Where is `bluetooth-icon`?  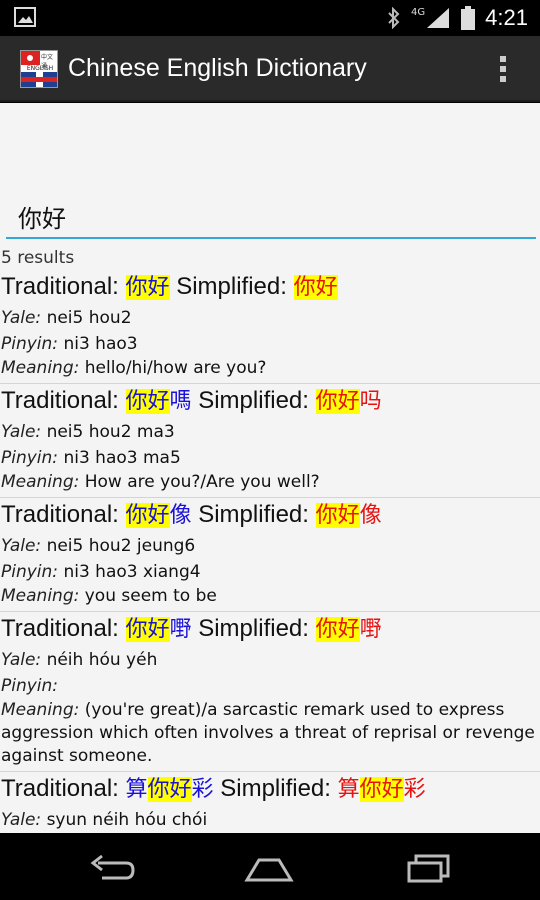 bluetooth-icon is located at coordinates (394, 18).